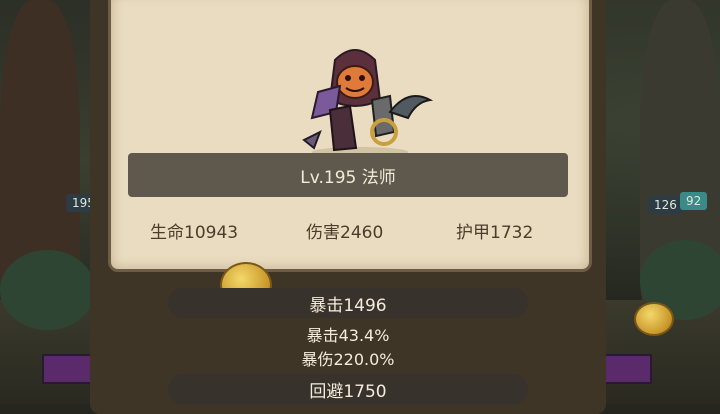 The height and width of the screenshot is (414, 720). What do you see at coordinates (348, 303) in the screenshot?
I see `crit-value-pill: 暴击1496` at bounding box center [348, 303].